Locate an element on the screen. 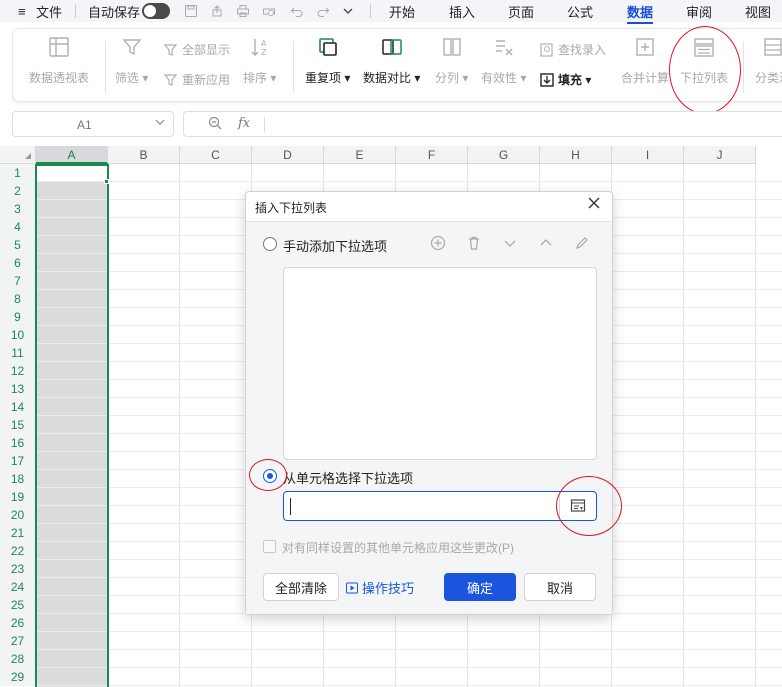 This screenshot has width=782, height=687. column-header-d: D is located at coordinates (288, 155).